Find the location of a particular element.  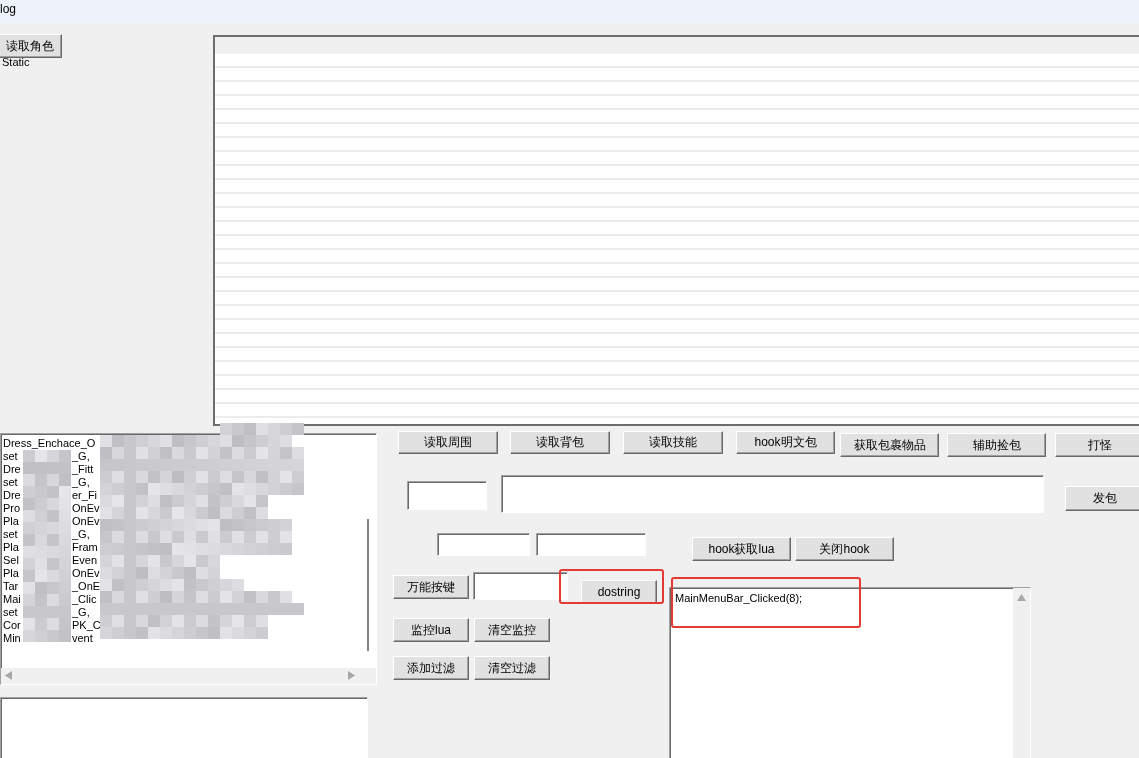

log-entry: Pro is located at coordinates (12, 508).